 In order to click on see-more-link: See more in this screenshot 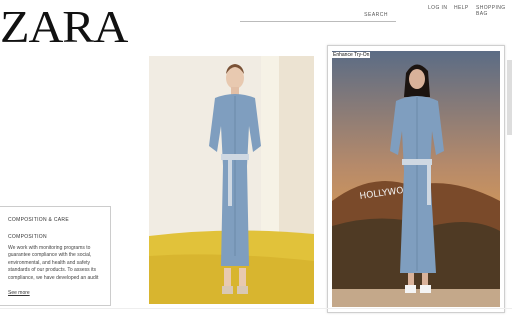, I will do `click(19, 293)`.